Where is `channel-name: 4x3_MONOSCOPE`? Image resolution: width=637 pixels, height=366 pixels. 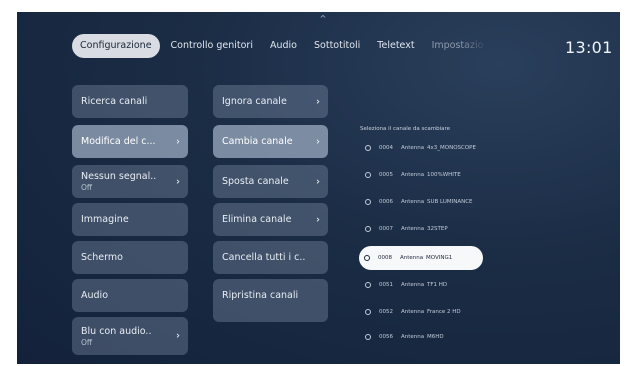 channel-name: 4x3_MONOSCOPE is located at coordinates (451, 148).